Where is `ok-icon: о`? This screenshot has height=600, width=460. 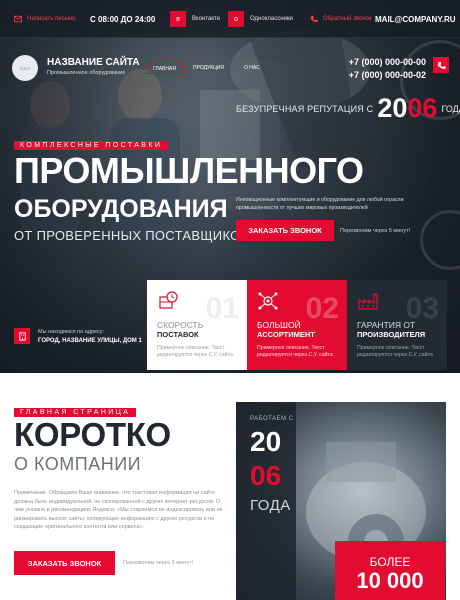
ok-icon: о is located at coordinates (236, 19).